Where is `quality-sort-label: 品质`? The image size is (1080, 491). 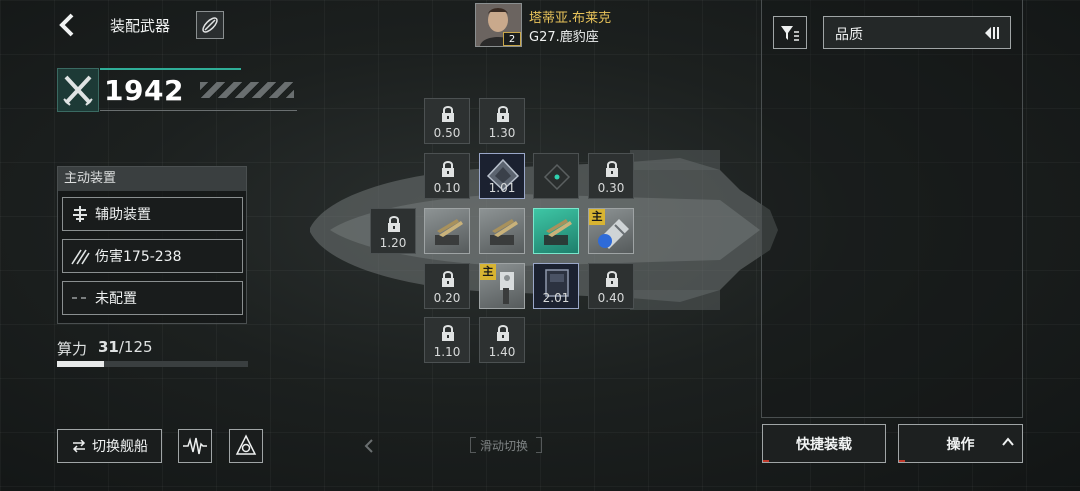
quality-sort-label: 品质 is located at coordinates (849, 35).